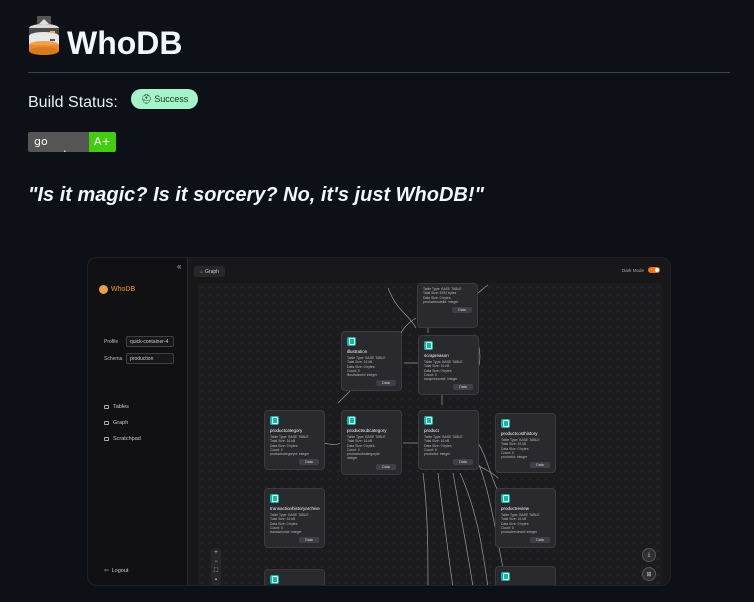 The height and width of the screenshot is (602, 754). I want to click on download-icon: ⤓, so click(649, 554).